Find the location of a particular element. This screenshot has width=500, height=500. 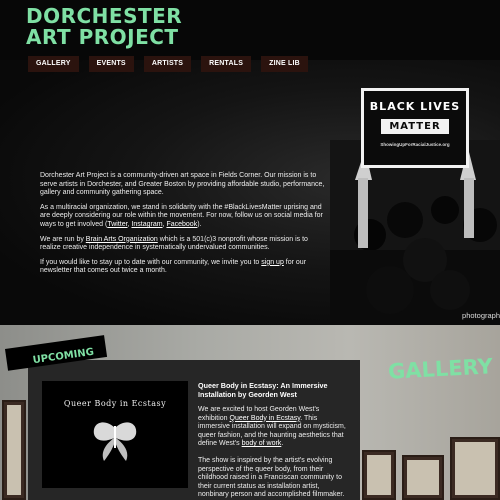

poster-title: Queer Body in Ecstasy is located at coordinates (115, 403).